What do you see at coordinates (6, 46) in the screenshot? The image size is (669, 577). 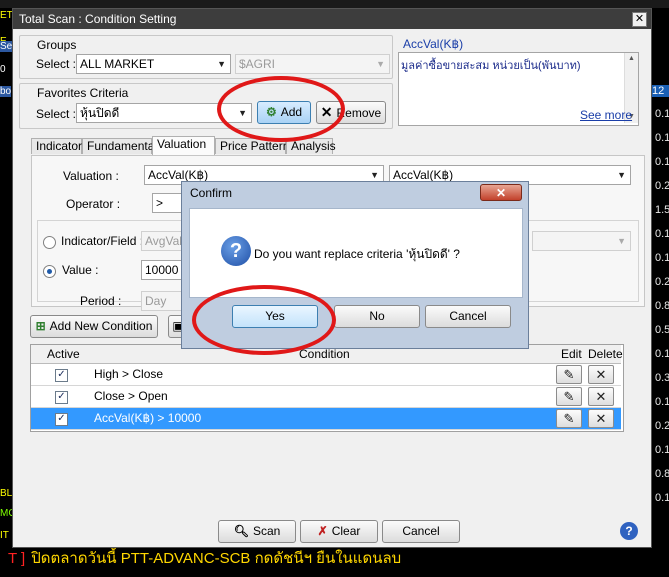 I see `bg-left-label: Se` at bounding box center [6, 46].